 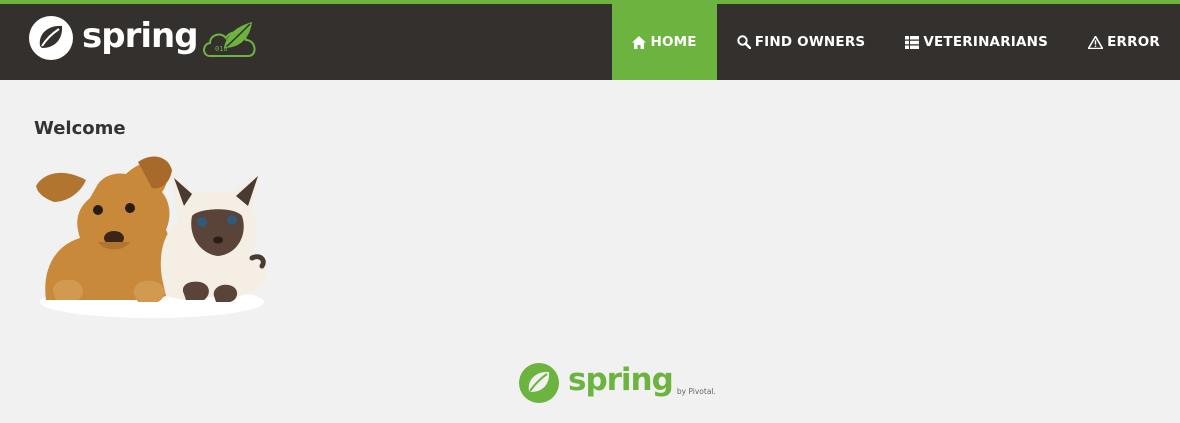 What do you see at coordinates (140, 36) in the screenshot?
I see `brand-wordmark: spring` at bounding box center [140, 36].